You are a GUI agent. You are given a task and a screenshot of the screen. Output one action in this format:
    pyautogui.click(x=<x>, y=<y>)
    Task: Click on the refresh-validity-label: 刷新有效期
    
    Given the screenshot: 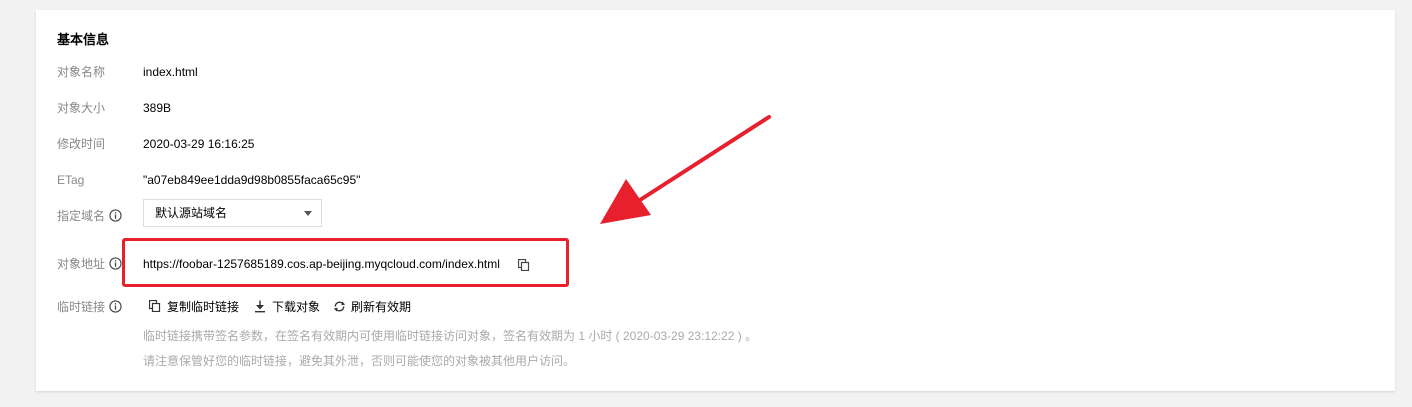 What is the action you would take?
    pyautogui.click(x=381, y=307)
    